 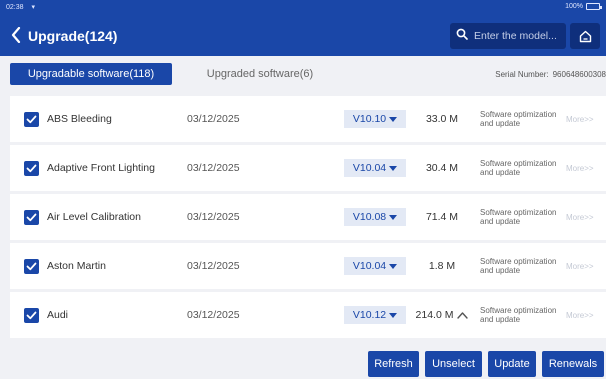 I want to click on software-name: Aston Martin, so click(x=76, y=265).